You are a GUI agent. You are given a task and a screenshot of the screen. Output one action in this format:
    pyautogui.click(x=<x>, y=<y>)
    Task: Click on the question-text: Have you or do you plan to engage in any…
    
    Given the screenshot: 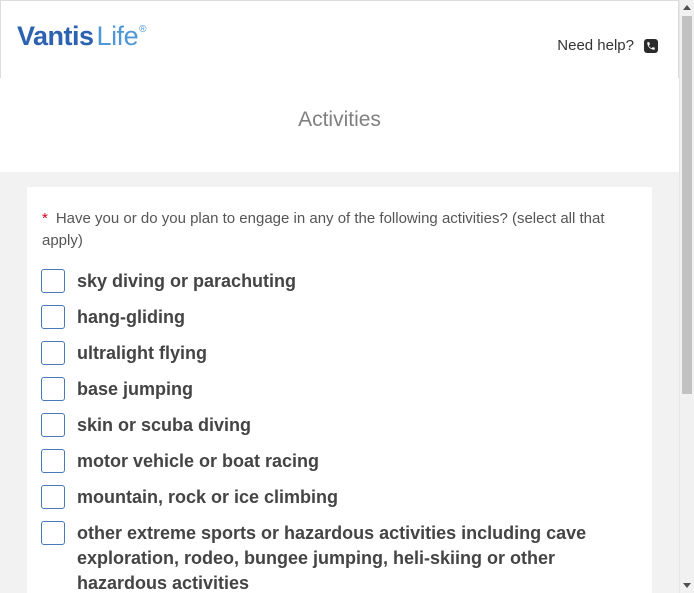 What is the action you would take?
    pyautogui.click(x=323, y=229)
    